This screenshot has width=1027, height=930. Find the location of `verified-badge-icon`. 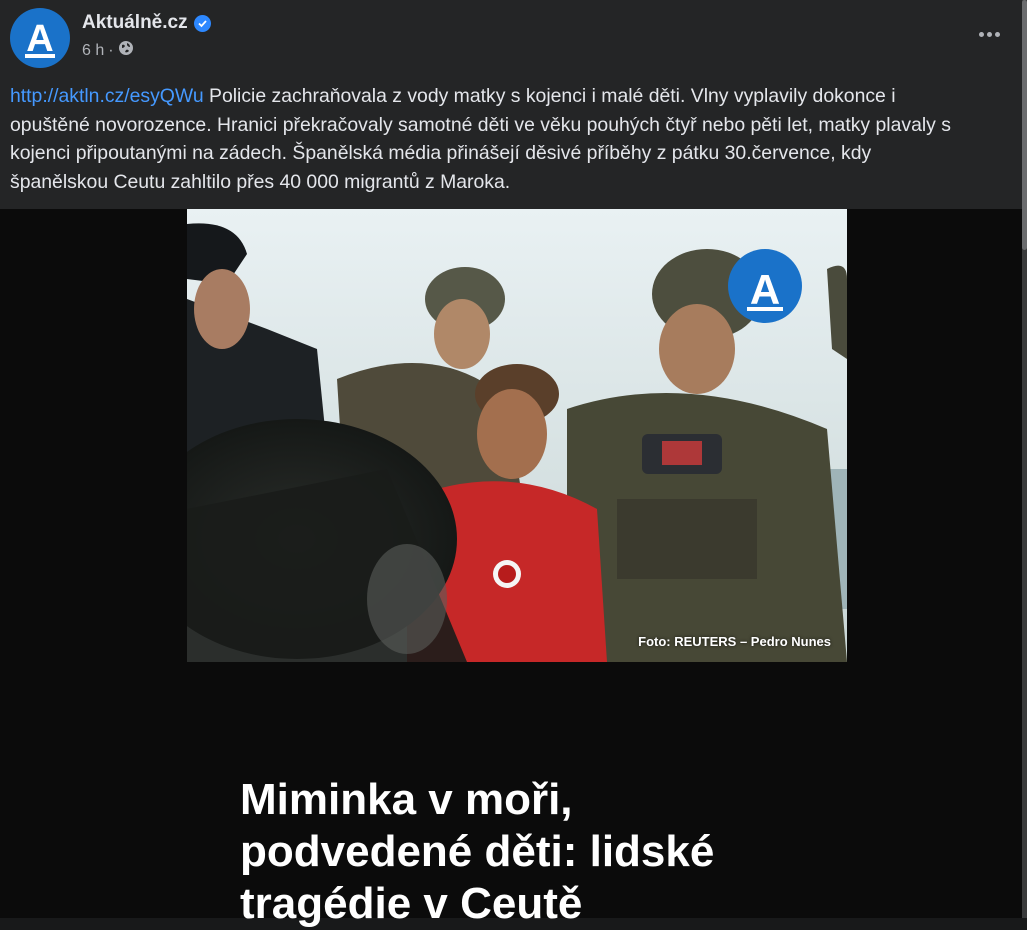

verified-badge-icon is located at coordinates (202, 23).